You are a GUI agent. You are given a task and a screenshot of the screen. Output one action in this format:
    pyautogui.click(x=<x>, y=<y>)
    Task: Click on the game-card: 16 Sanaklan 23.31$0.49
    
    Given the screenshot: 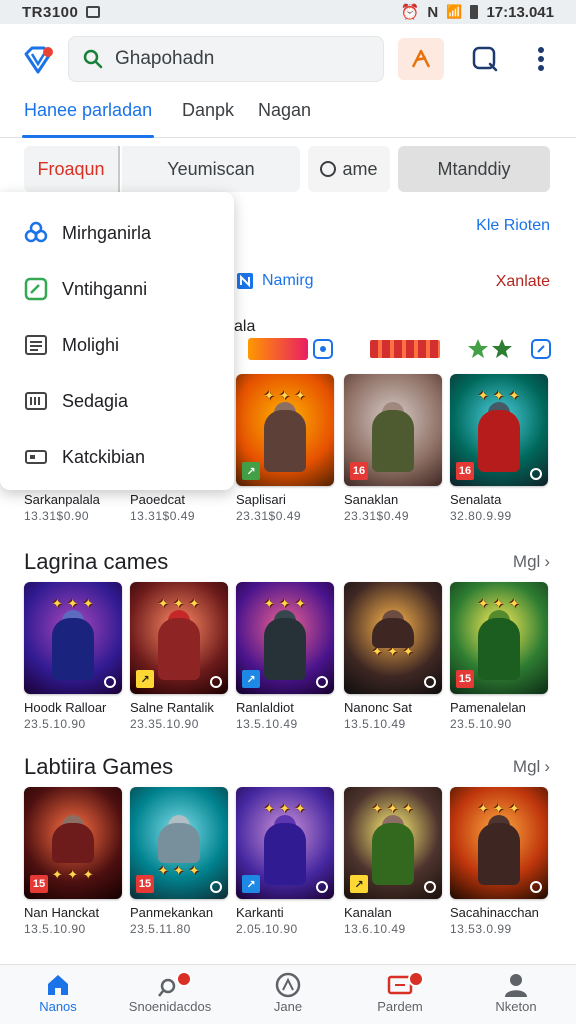 What is the action you would take?
    pyautogui.click(x=393, y=448)
    